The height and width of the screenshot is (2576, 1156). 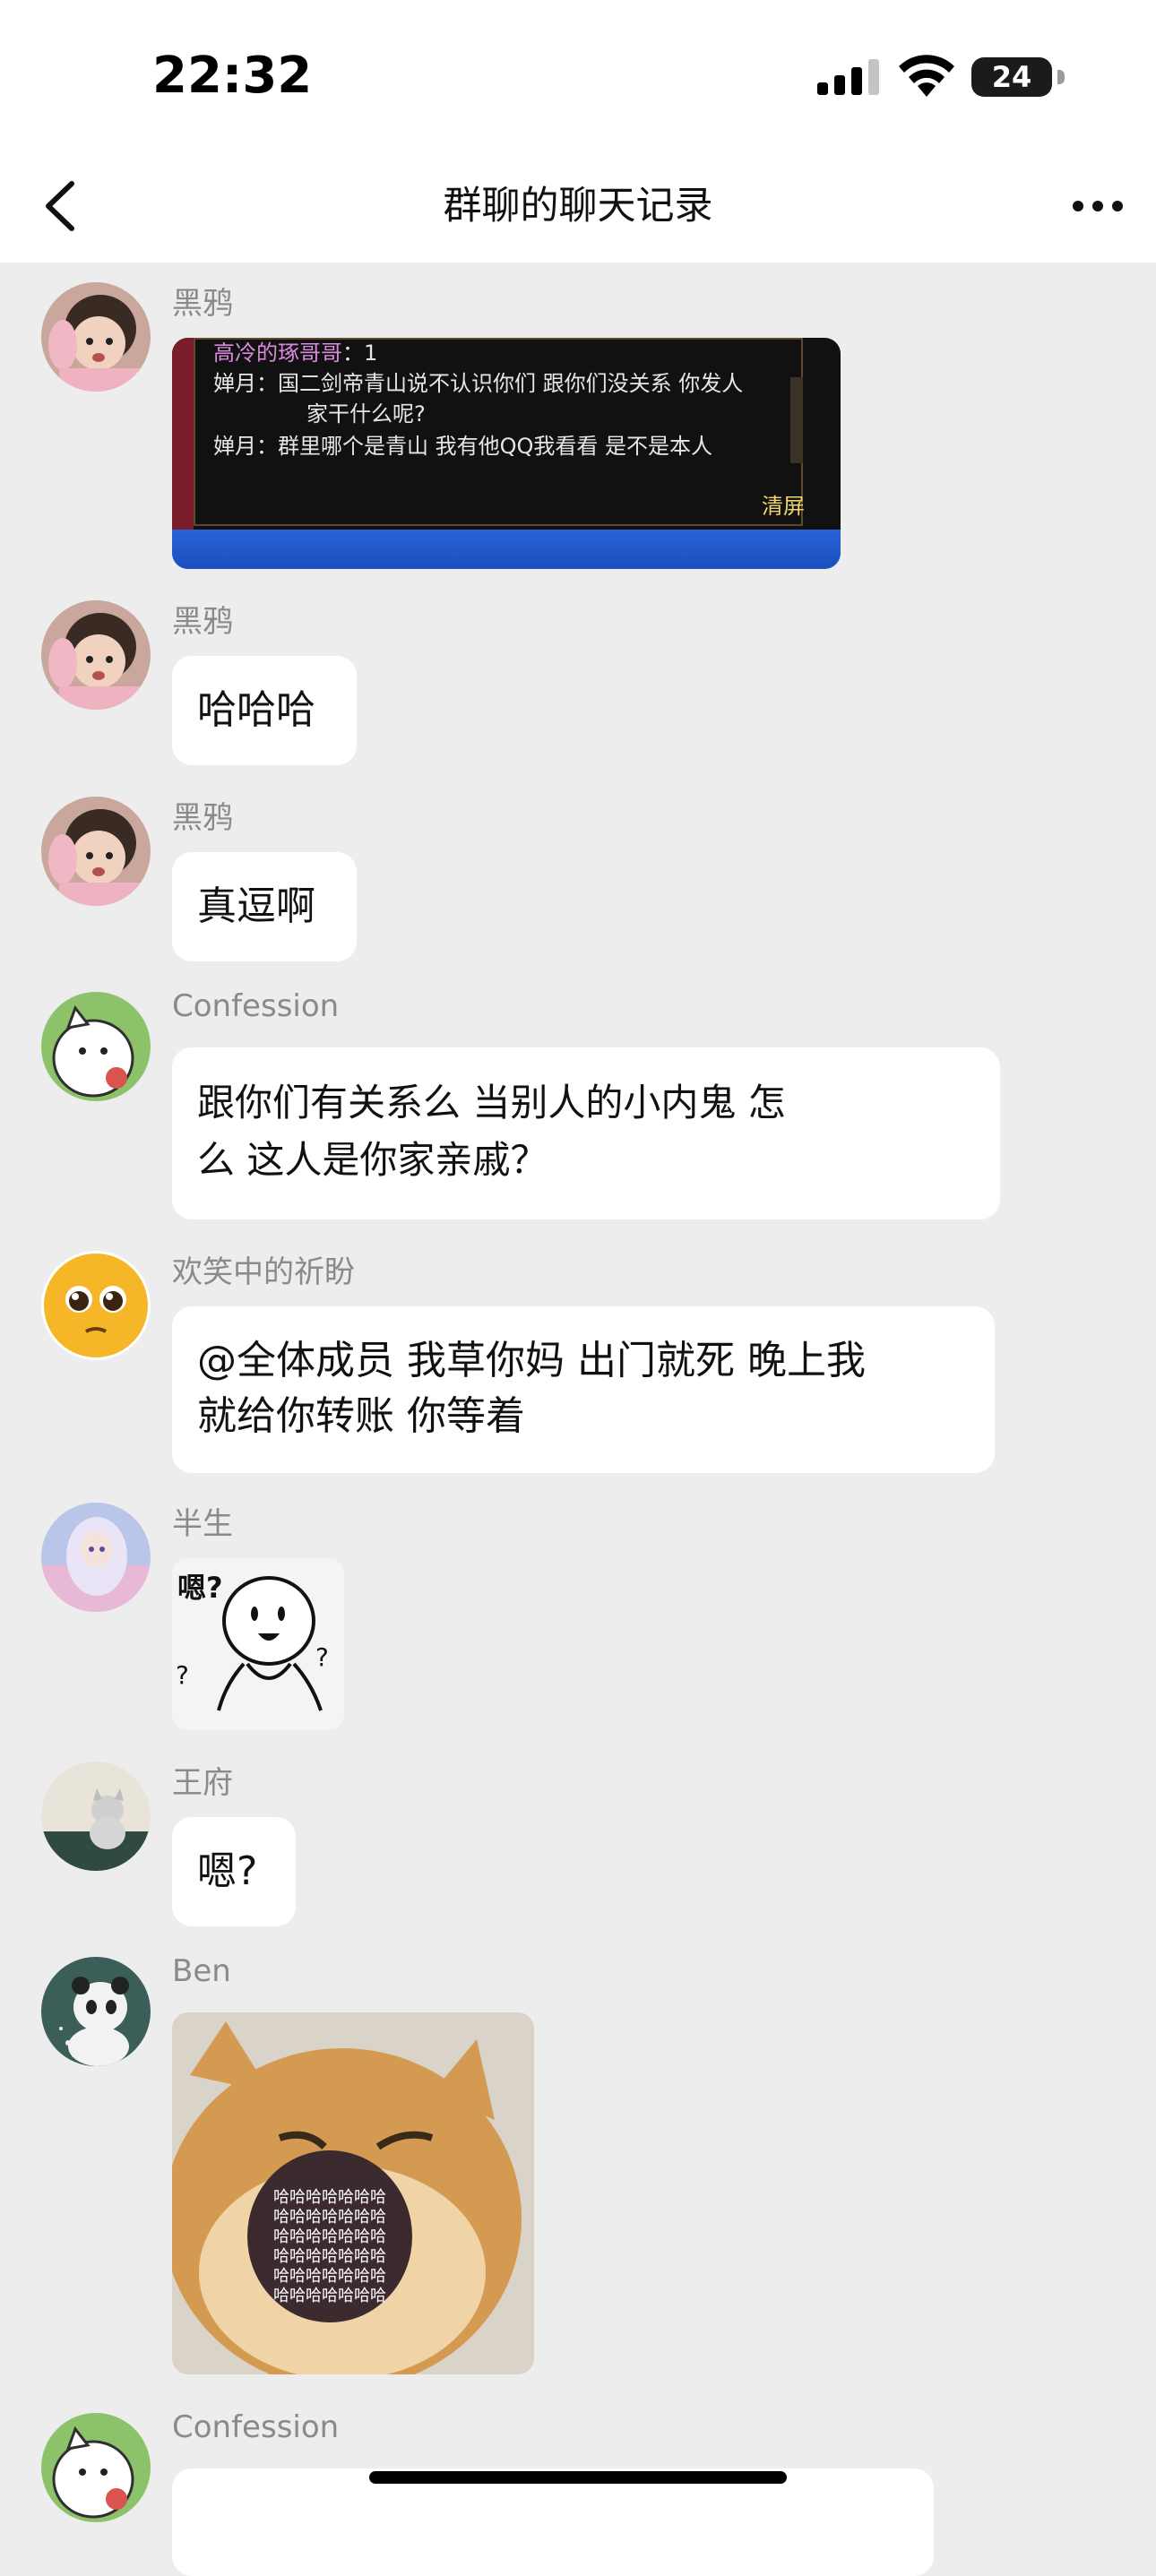 I want to click on bubble-text-line: 跟你们有关系么 当别人的小内鬼 怎, so click(x=492, y=1102).